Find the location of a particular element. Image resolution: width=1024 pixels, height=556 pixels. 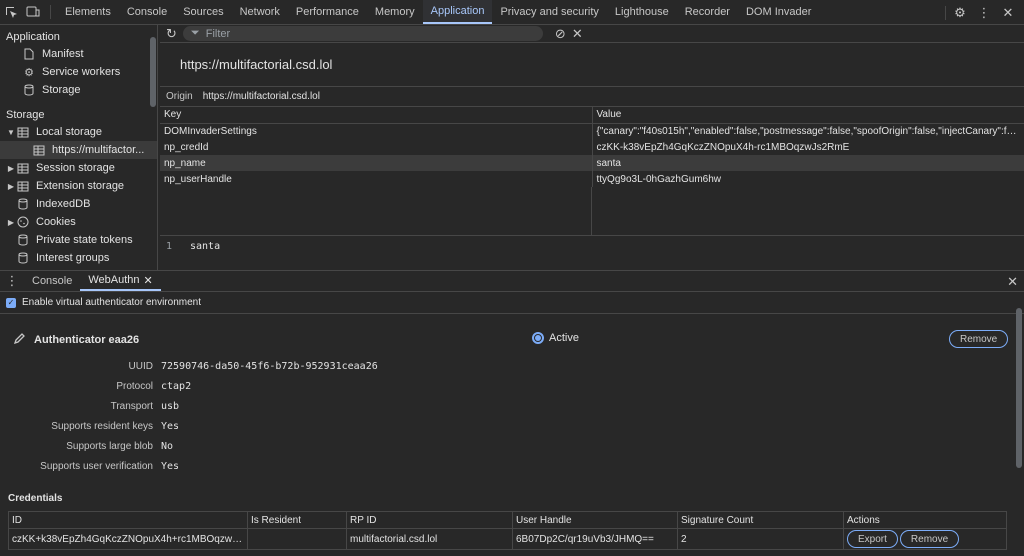

origin-title: https://multifactorial.csd.lol is located at coordinates (592, 65).